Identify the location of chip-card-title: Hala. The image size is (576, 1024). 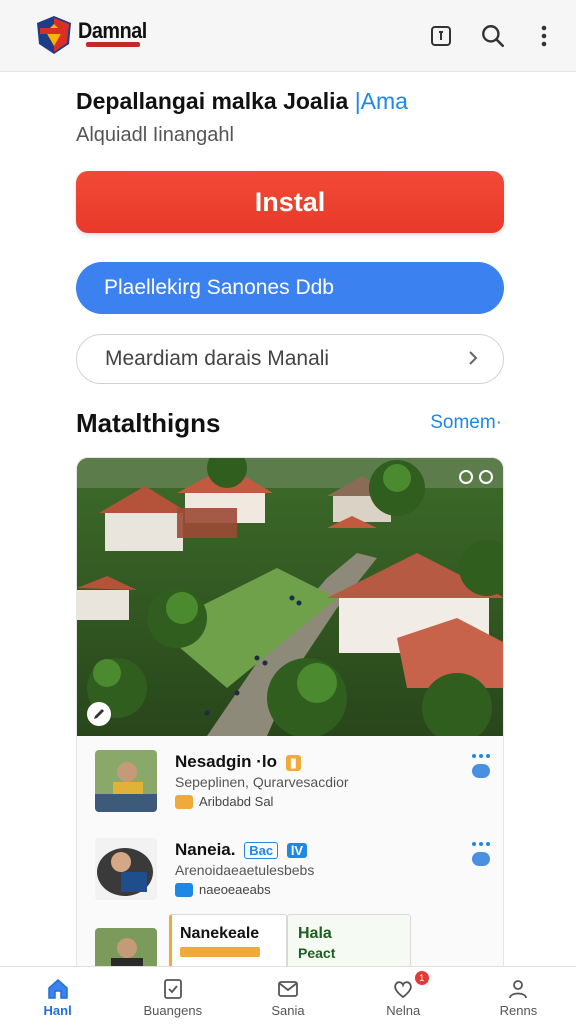
(315, 933).